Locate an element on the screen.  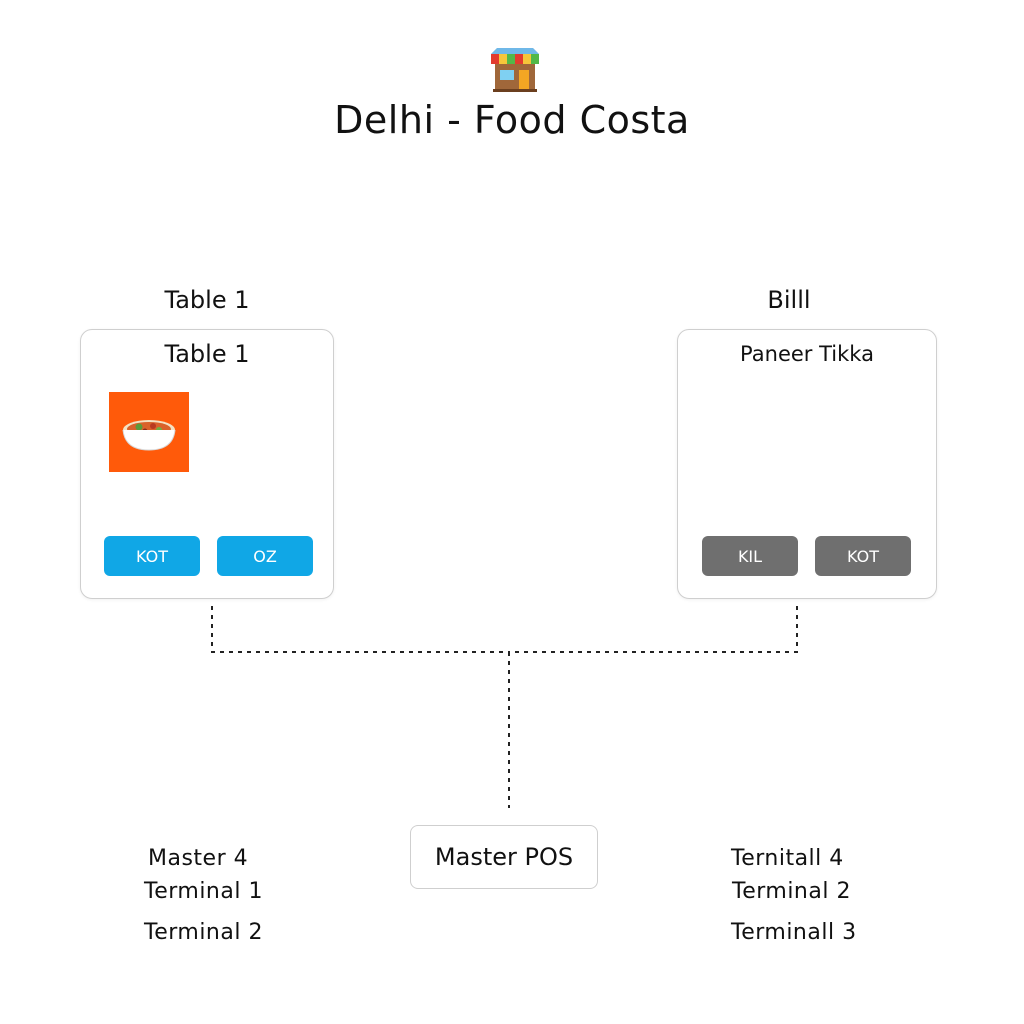
master-pos-label: Master POS is located at coordinates (504, 857).